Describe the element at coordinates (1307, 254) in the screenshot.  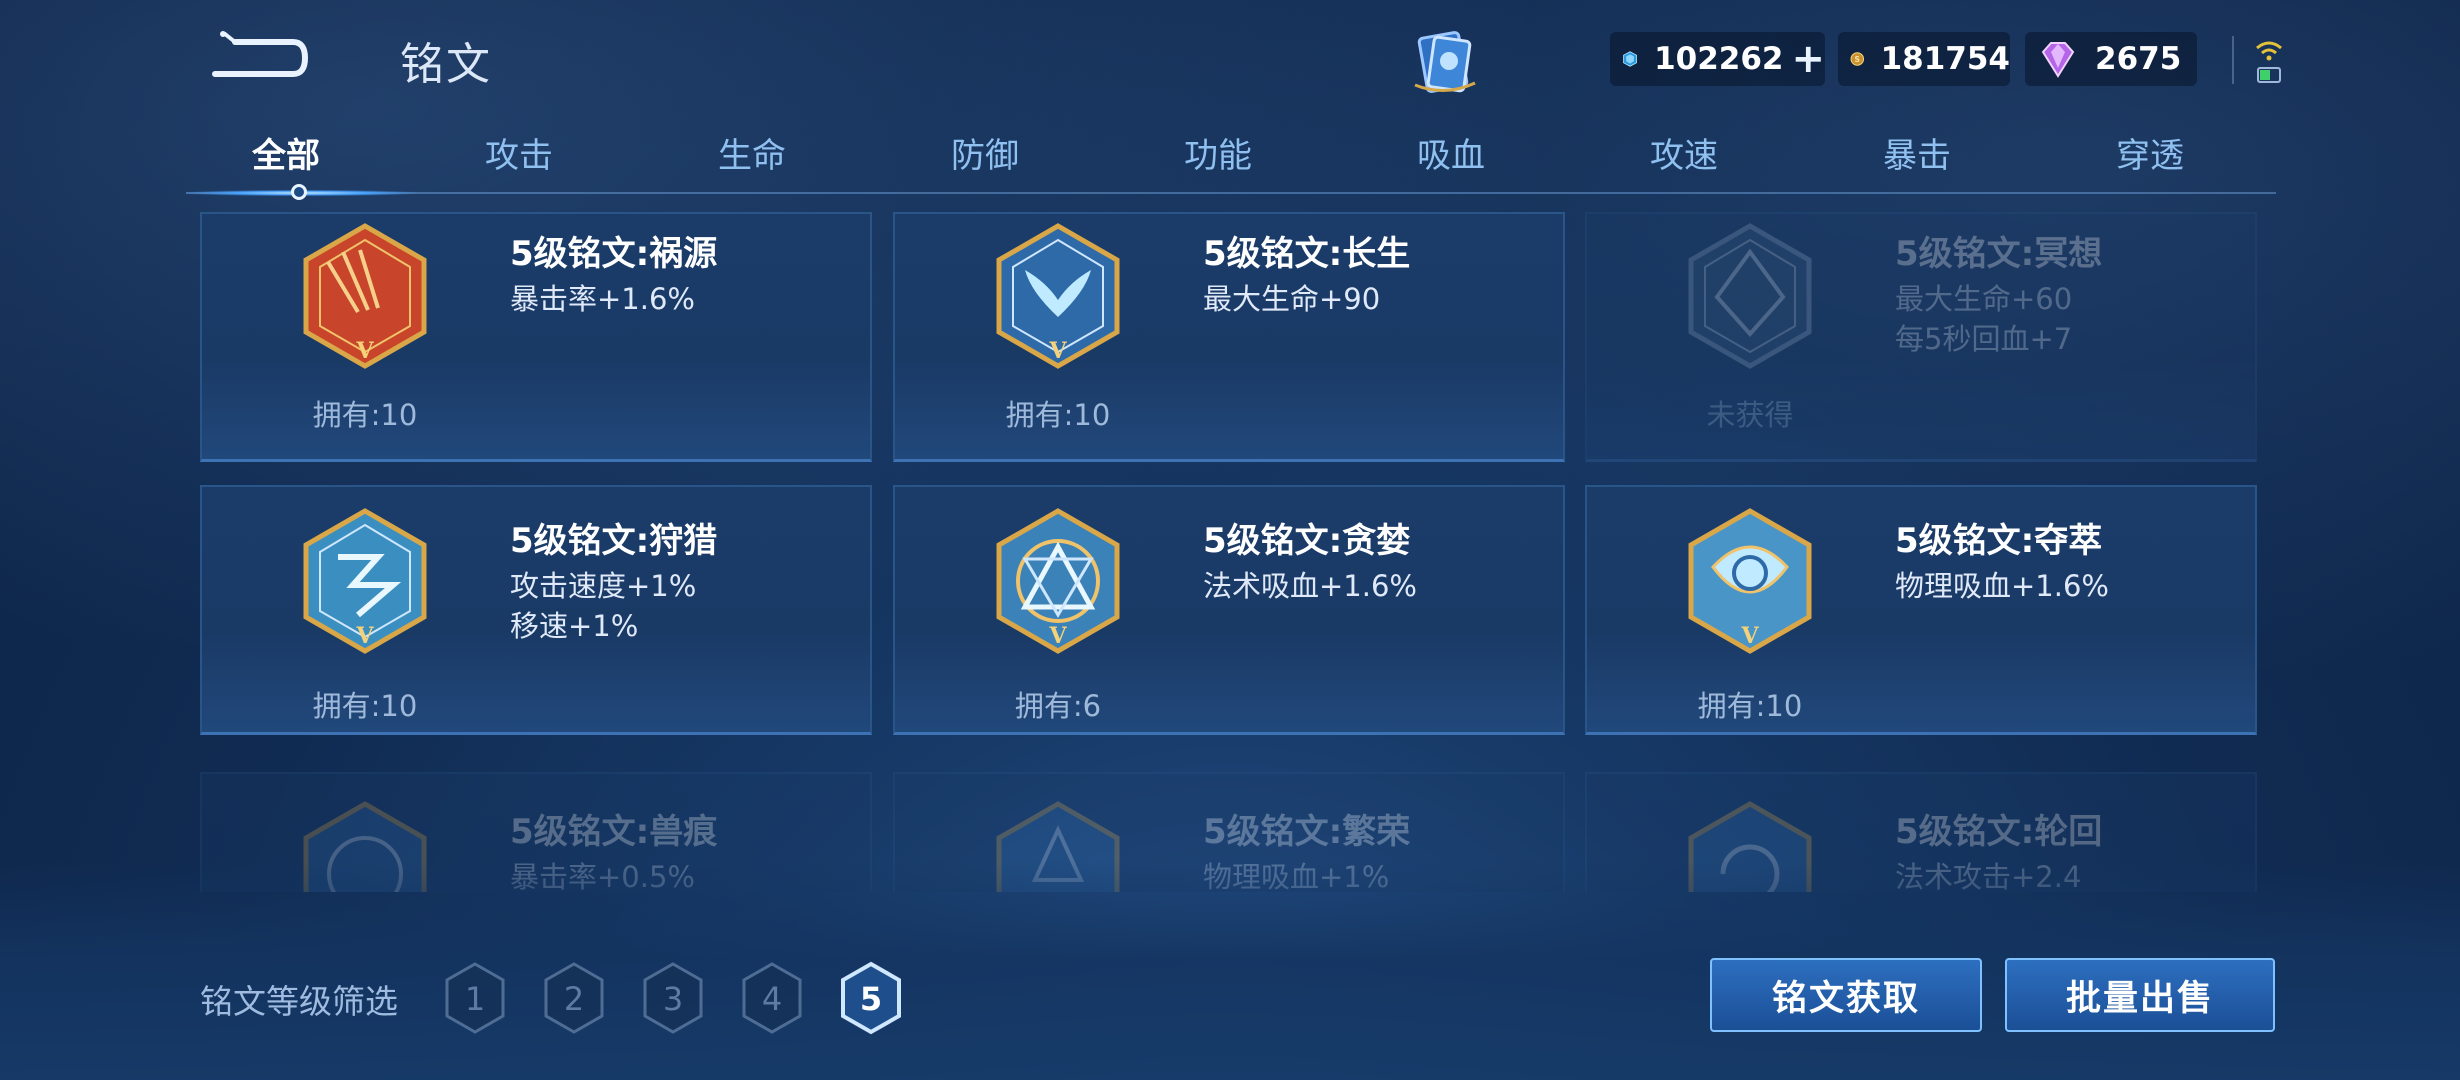
I see `rune-name: 5级铭文:长生` at that location.